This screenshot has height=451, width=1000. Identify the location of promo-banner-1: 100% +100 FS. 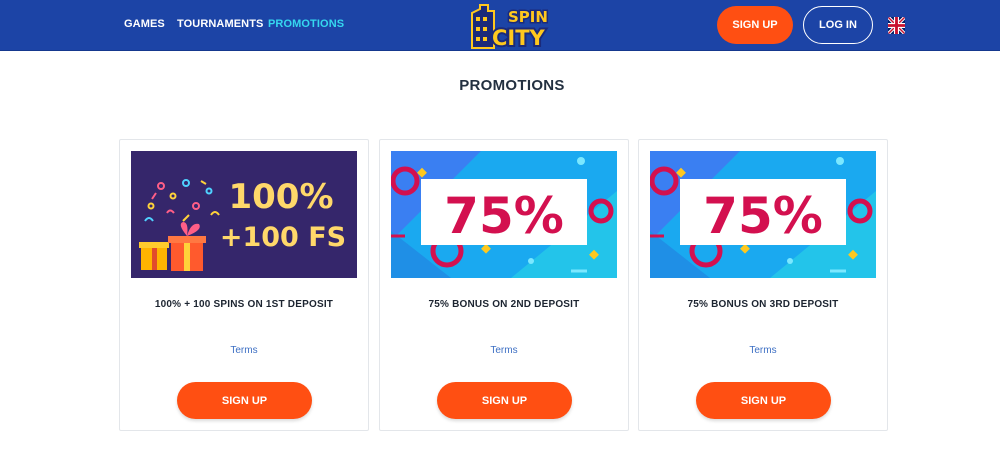
(244, 214).